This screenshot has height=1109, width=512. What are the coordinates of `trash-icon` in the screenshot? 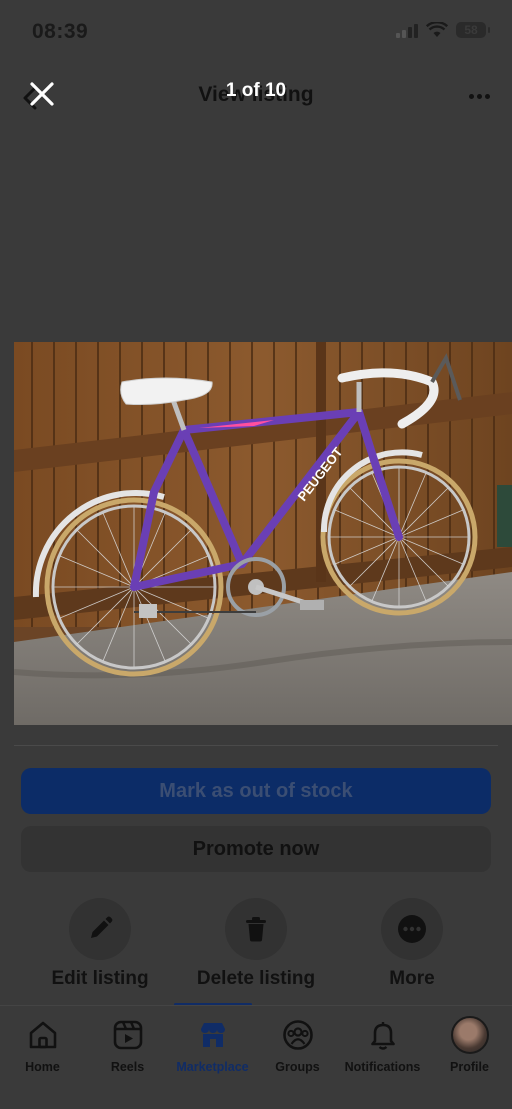 It's located at (256, 929).